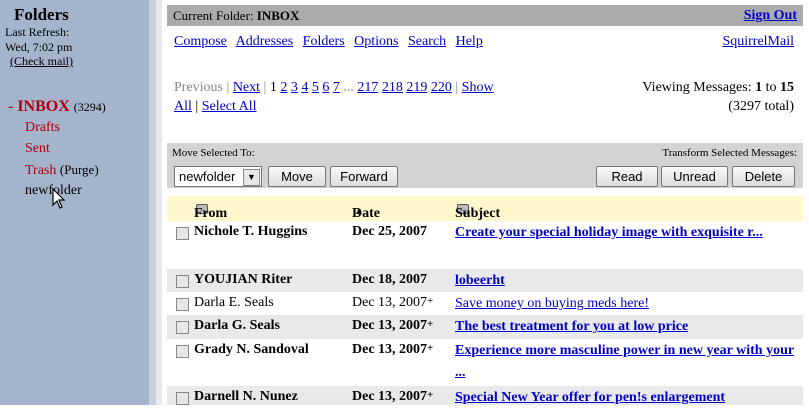  What do you see at coordinates (315, 87) in the screenshot?
I see `pager-page: 5` at bounding box center [315, 87].